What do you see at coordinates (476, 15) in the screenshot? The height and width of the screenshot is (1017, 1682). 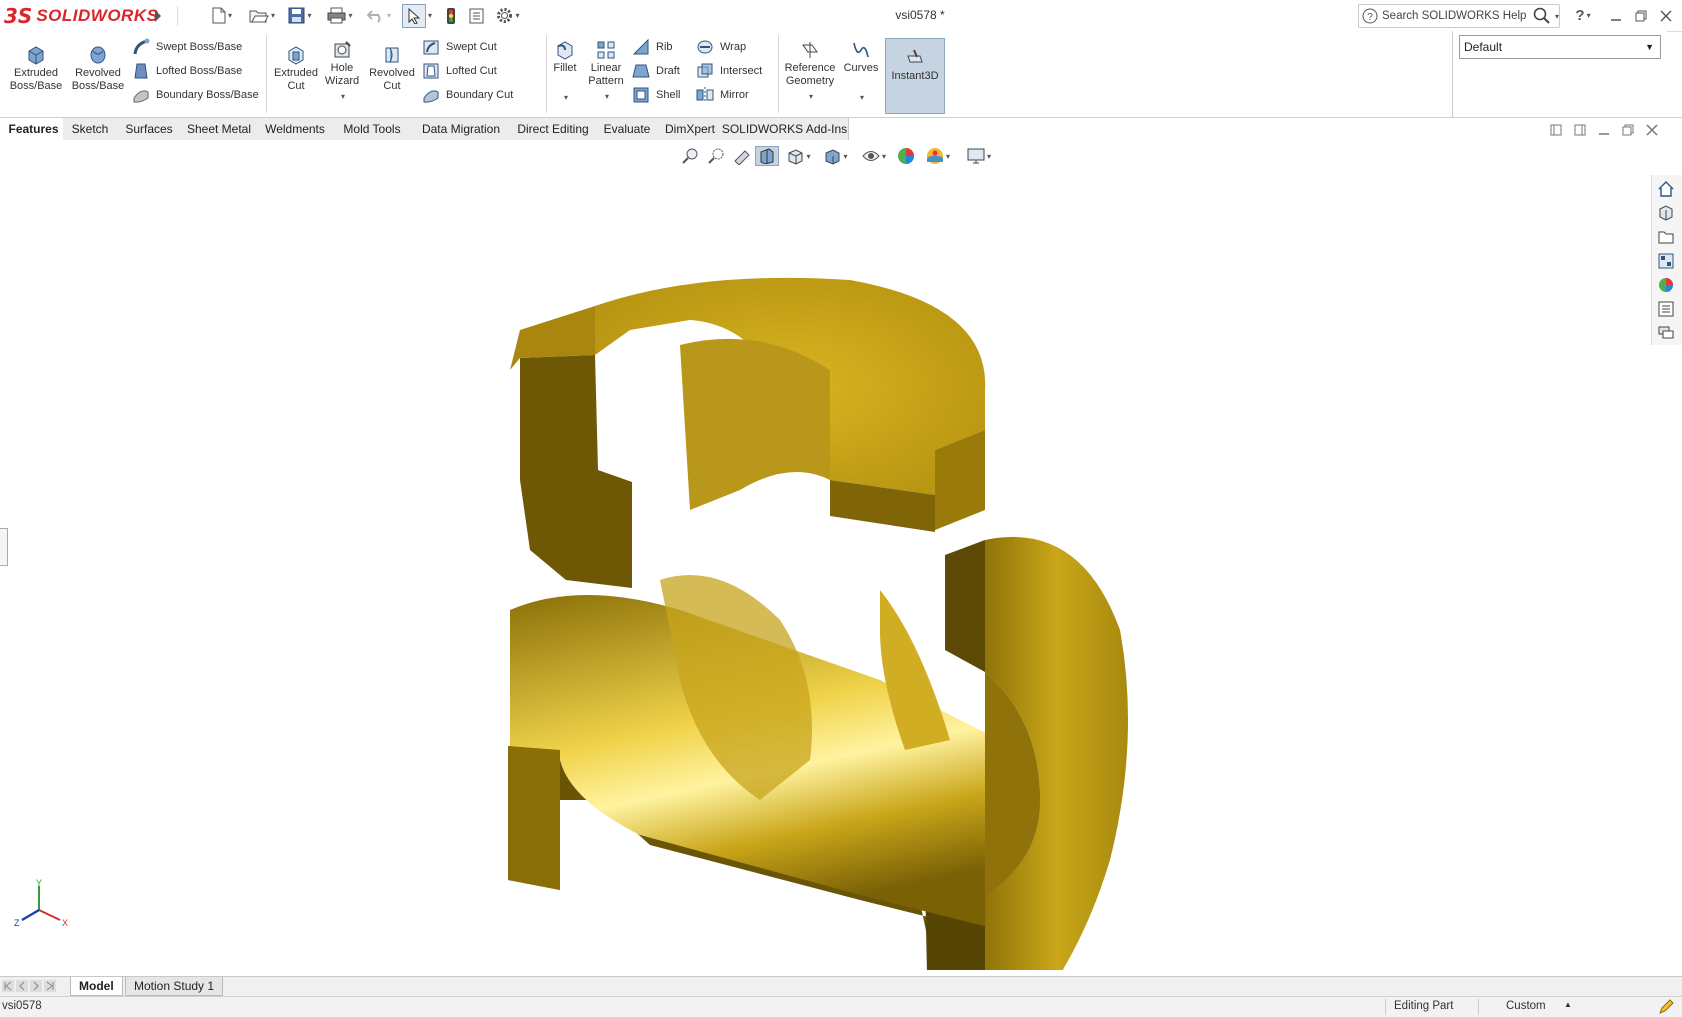 I see `file-properties-button` at bounding box center [476, 15].